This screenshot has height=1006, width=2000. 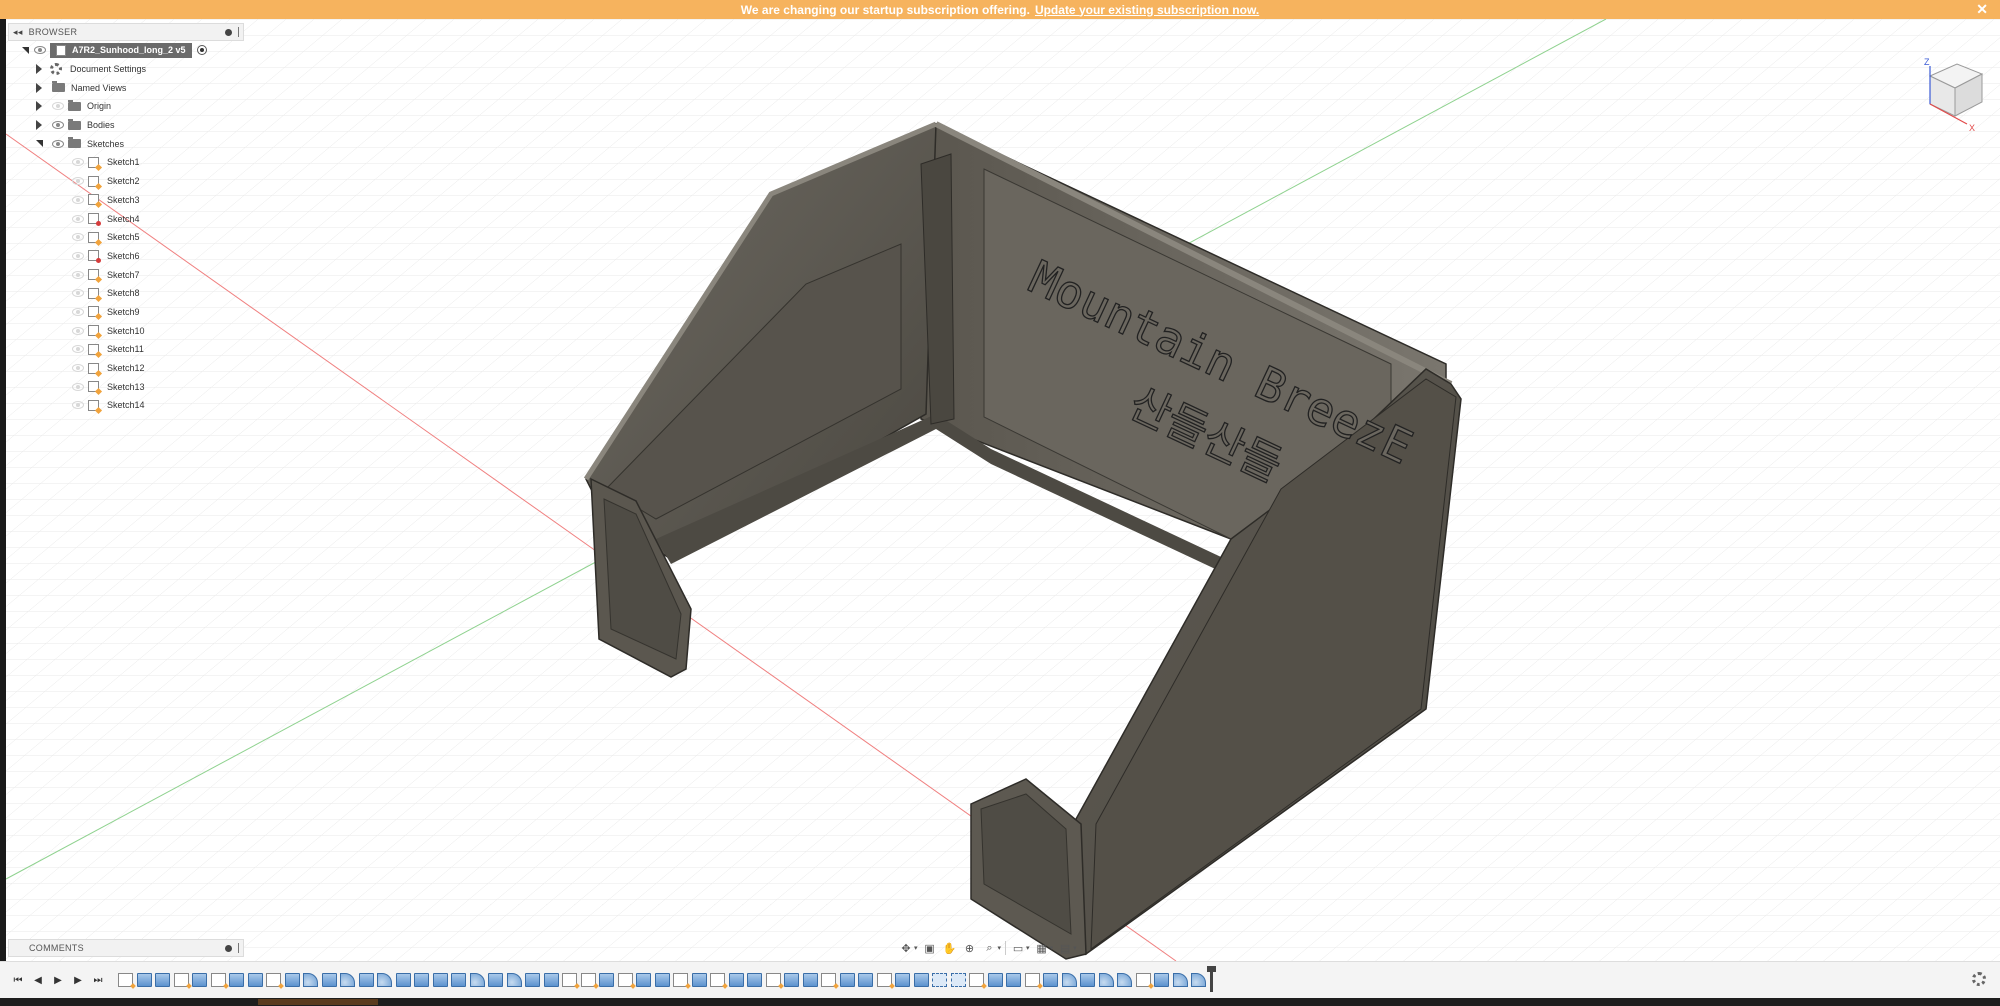 What do you see at coordinates (126, 237) in the screenshot?
I see `sketch-item: Sketch5` at bounding box center [126, 237].